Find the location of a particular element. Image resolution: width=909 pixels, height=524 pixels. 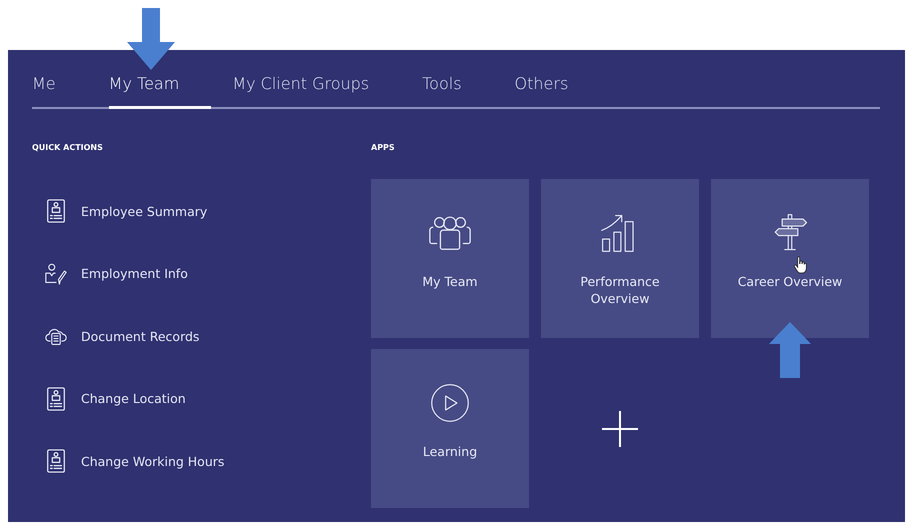

app-tile: Career Overview is located at coordinates (790, 258).